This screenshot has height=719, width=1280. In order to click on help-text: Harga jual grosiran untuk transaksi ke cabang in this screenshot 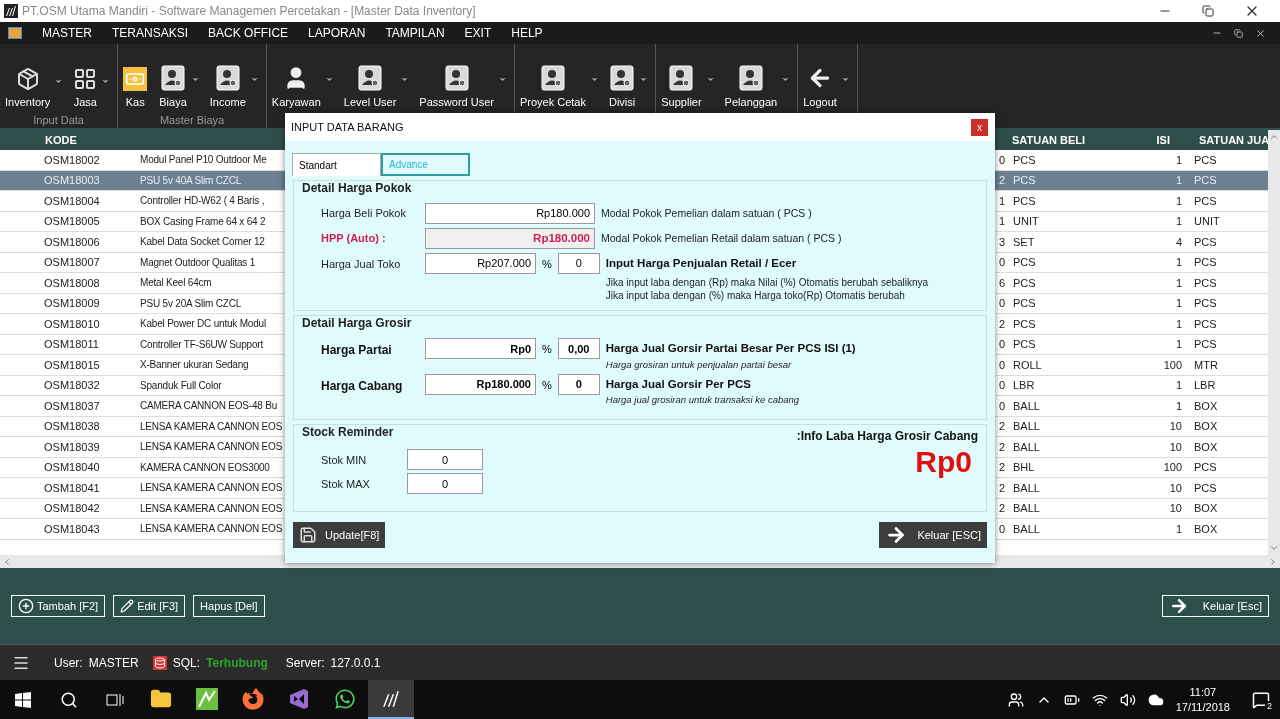, I will do `click(702, 400)`.